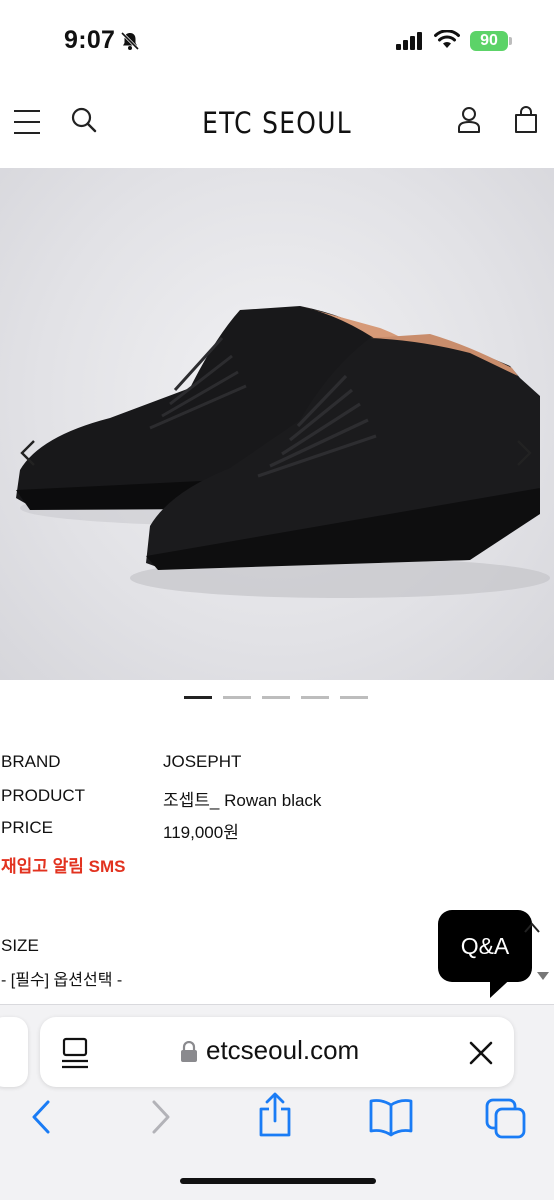  What do you see at coordinates (63, 864) in the screenshot?
I see `restock-sms-link: 재입고 알림 SMS` at bounding box center [63, 864].